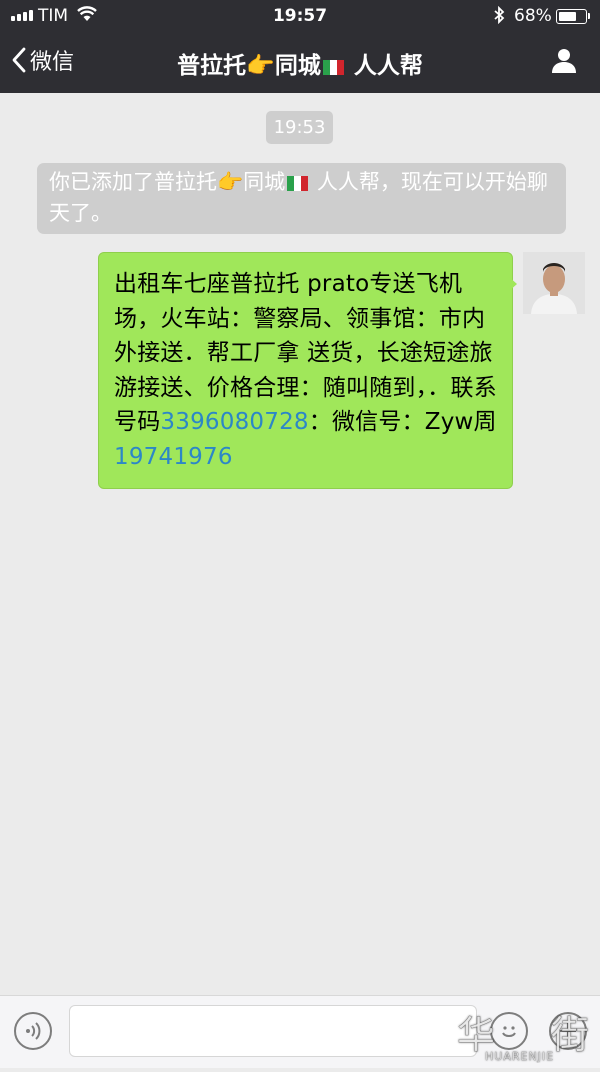 The width and height of the screenshot is (600, 1072). I want to click on system-message: 你已添加了普拉托👉同城 人人帮，现在可以开始聊天了。, so click(301, 198).